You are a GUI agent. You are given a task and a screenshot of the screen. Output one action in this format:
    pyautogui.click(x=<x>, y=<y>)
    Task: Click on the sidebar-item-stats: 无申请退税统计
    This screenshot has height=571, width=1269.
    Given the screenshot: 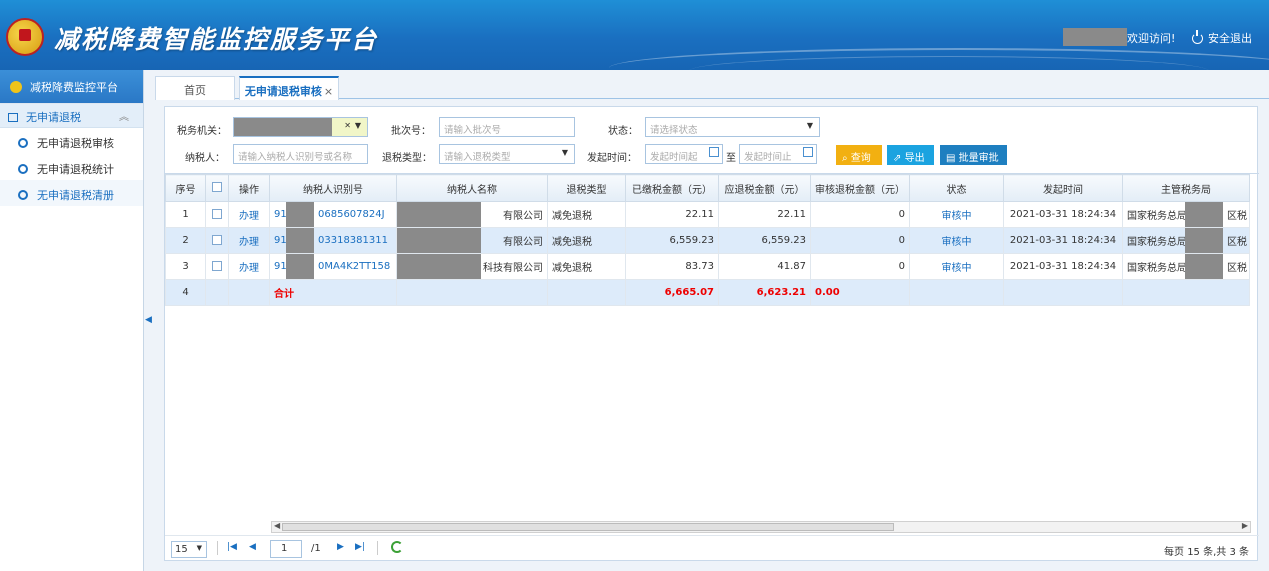 What is the action you would take?
    pyautogui.click(x=71, y=167)
    